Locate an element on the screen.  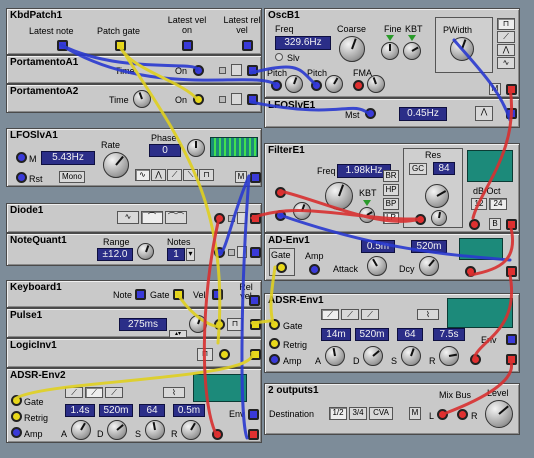
pwidth-knob is located at coordinates (462, 49).